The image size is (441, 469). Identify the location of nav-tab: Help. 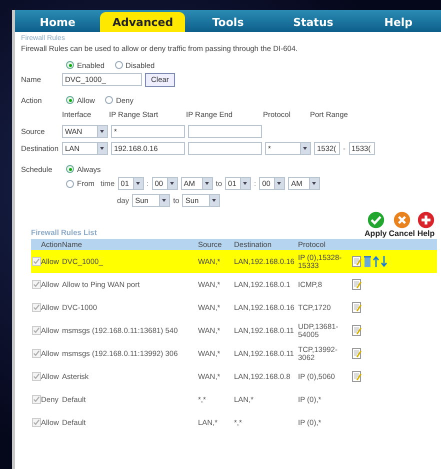
(398, 22).